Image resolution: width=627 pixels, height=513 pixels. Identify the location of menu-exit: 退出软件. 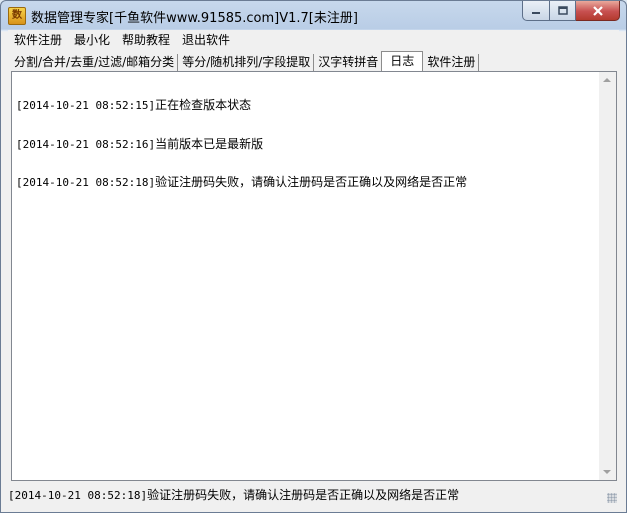
(206, 40).